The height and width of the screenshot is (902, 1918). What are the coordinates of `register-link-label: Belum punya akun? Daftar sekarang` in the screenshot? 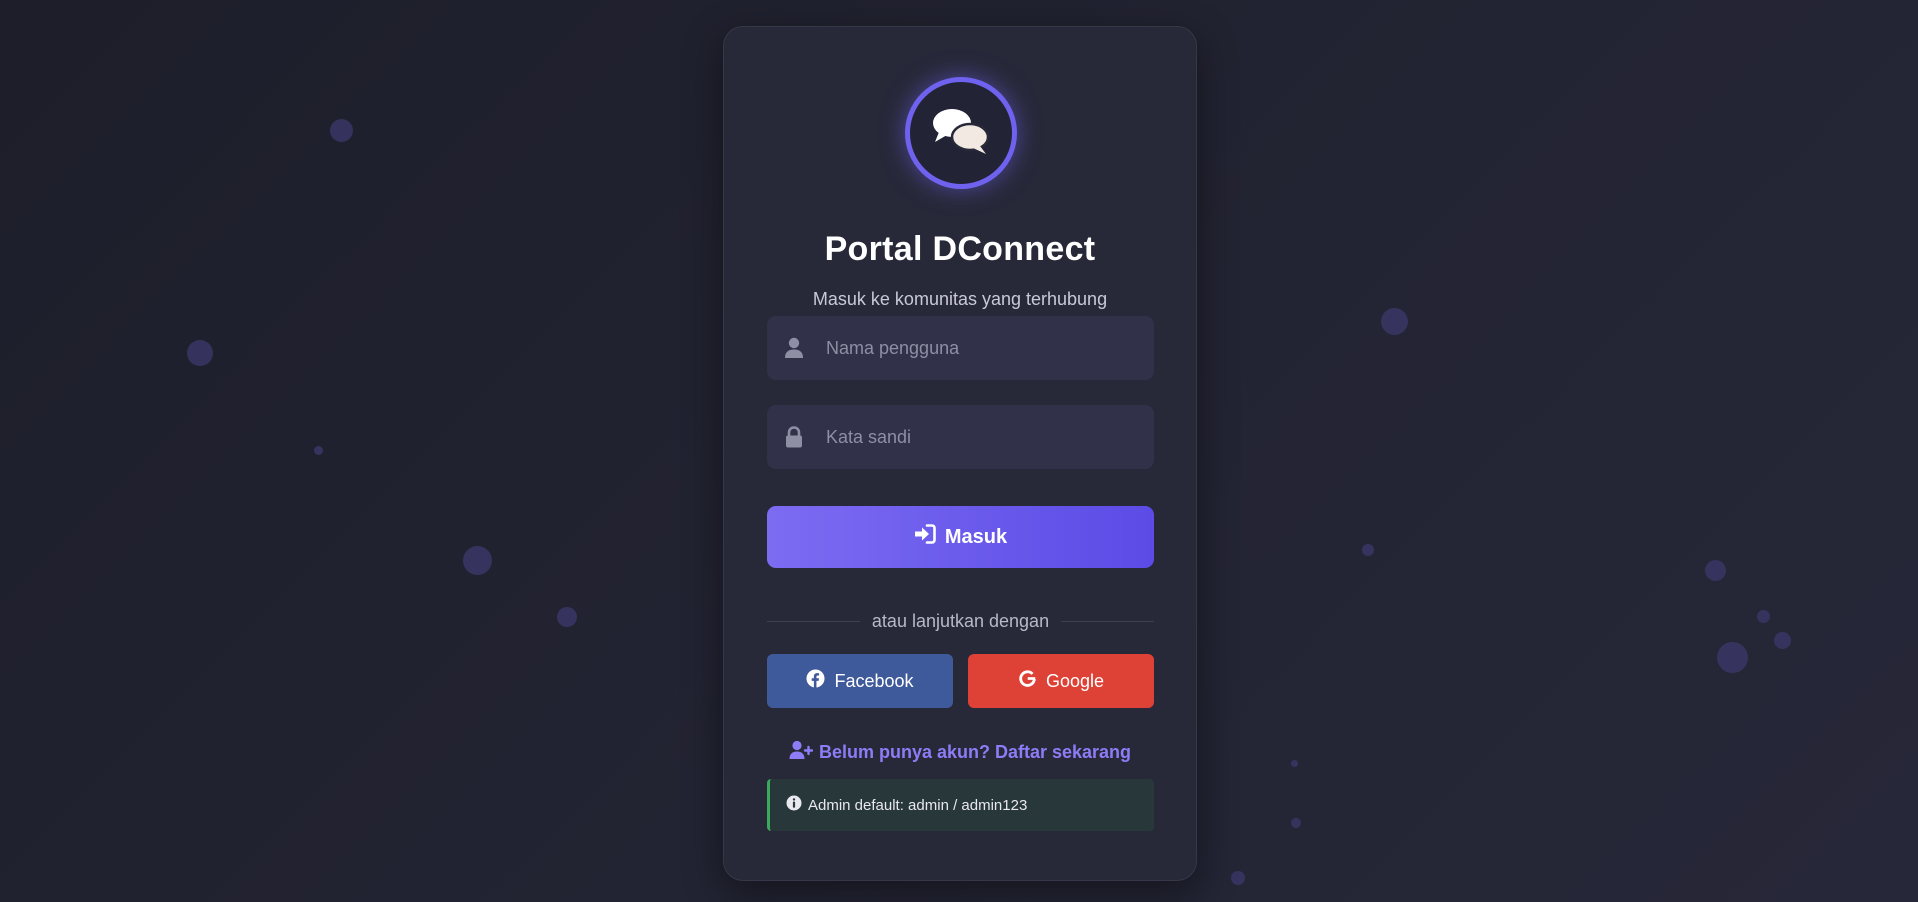 It's located at (975, 752).